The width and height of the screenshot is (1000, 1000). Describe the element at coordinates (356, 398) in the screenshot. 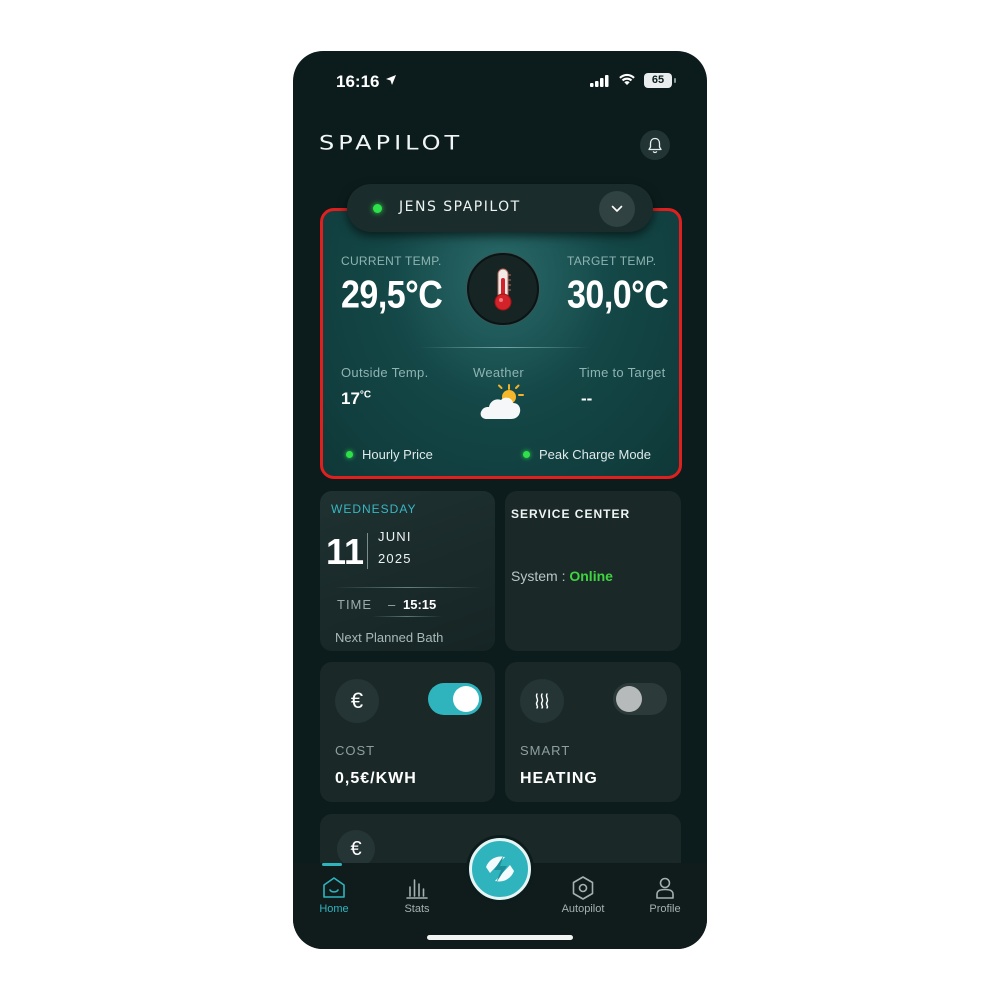

I see `outside-temp-value: 17°C` at that location.